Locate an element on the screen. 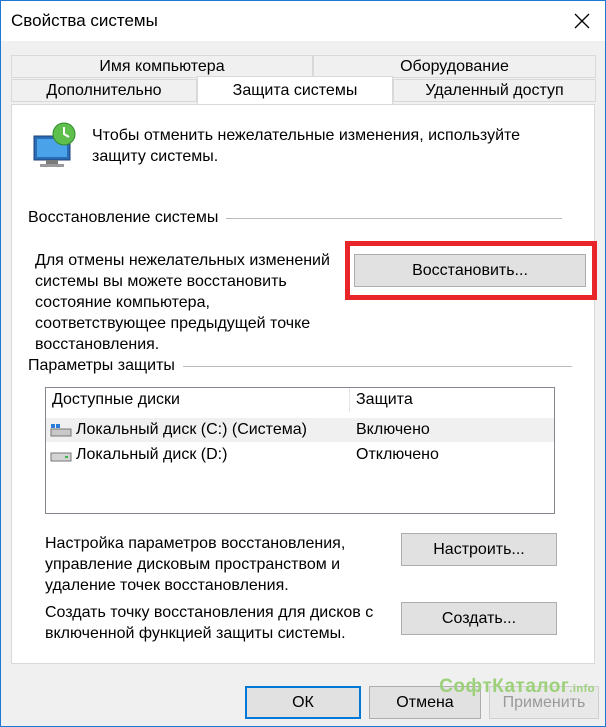  watermark-suffix: .info is located at coordinates (582, 689).